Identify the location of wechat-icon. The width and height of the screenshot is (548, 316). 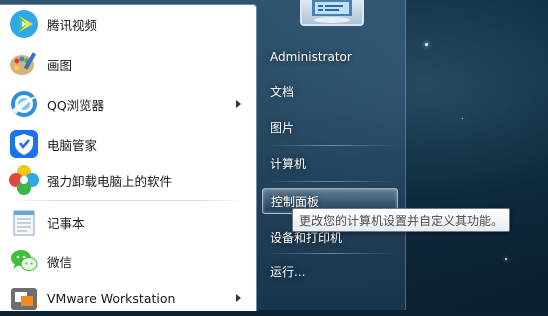
(24, 260).